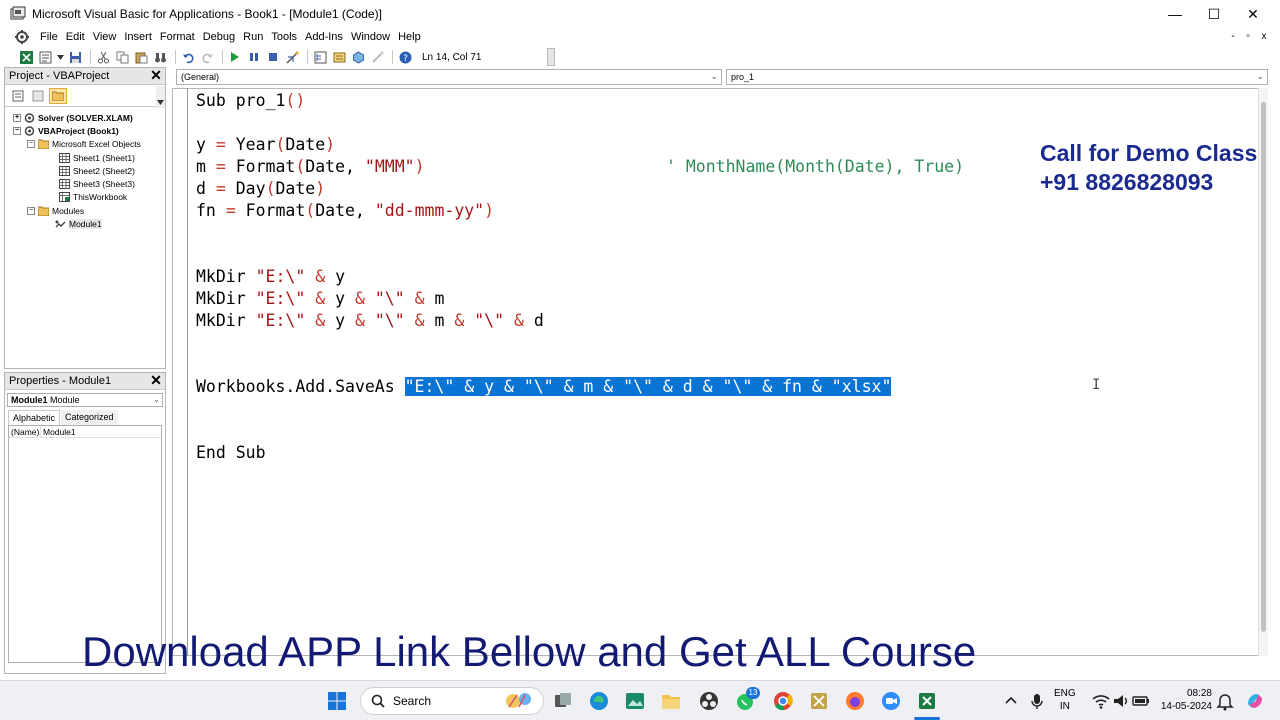 The width and height of the screenshot is (1280, 720). What do you see at coordinates (1253, 14) in the screenshot?
I see `close-button: ✕` at bounding box center [1253, 14].